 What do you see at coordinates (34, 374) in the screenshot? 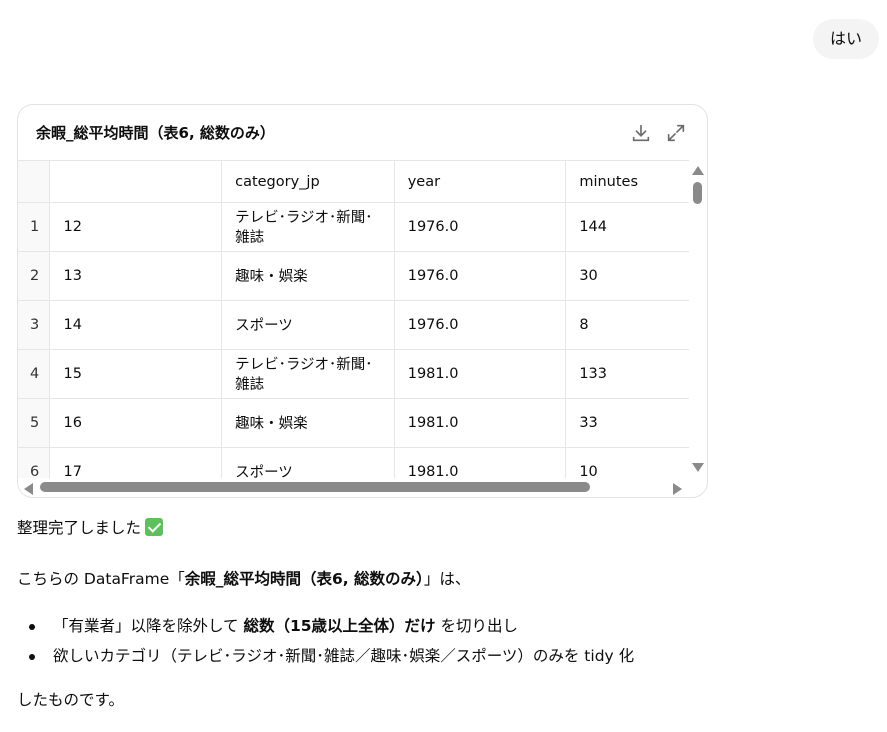
I see `row-number: 4` at bounding box center [34, 374].